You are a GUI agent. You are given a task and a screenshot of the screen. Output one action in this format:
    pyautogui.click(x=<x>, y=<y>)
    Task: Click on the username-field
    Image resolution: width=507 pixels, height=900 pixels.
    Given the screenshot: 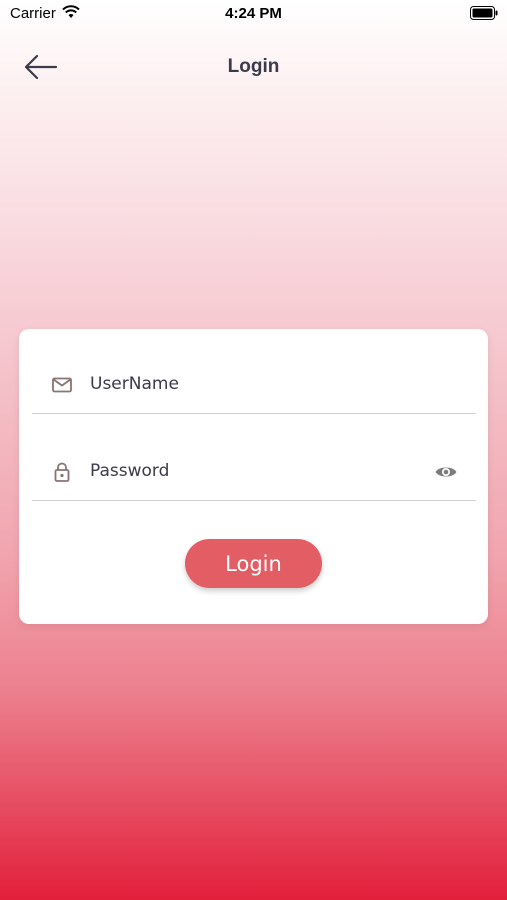 What is the action you would take?
    pyautogui.click(x=254, y=385)
    